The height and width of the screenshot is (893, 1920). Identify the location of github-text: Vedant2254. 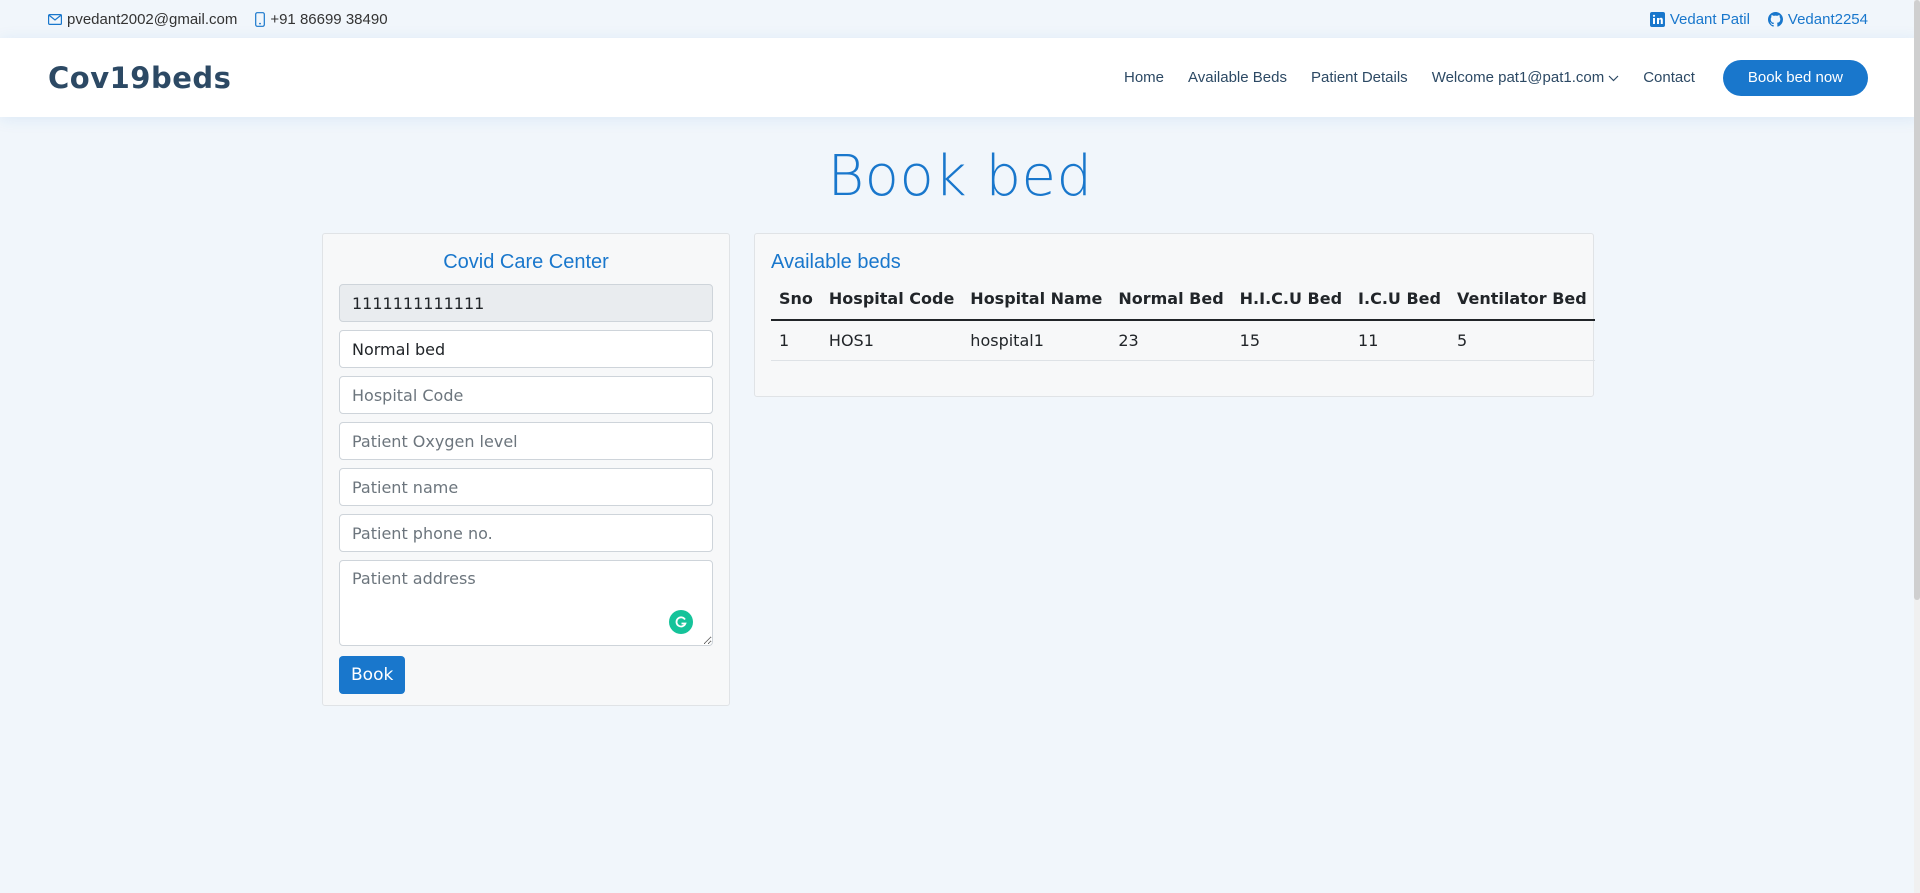
(1827, 19).